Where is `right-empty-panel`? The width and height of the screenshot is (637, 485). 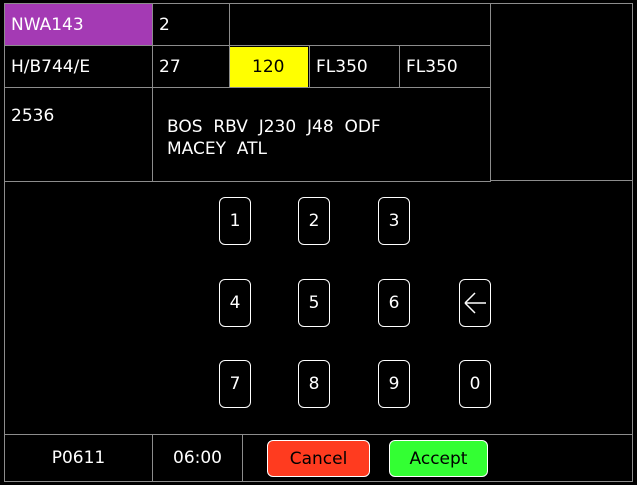
right-empty-panel is located at coordinates (561, 92).